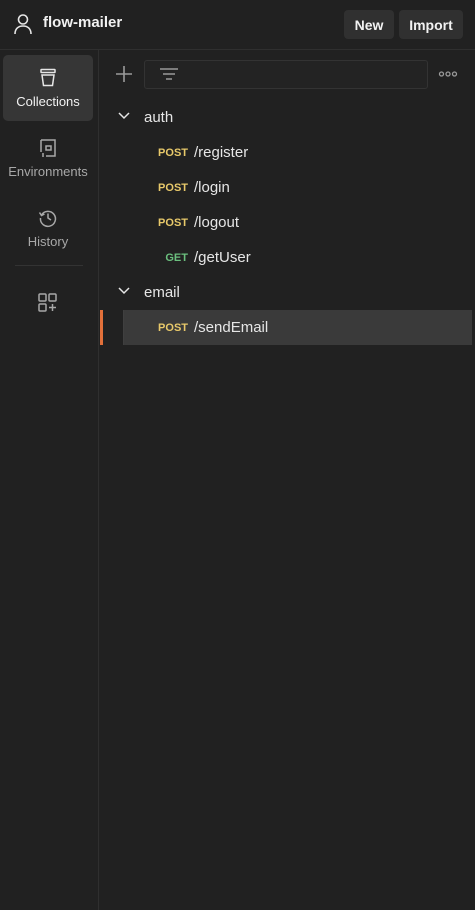  I want to click on filter-icon, so click(169, 74).